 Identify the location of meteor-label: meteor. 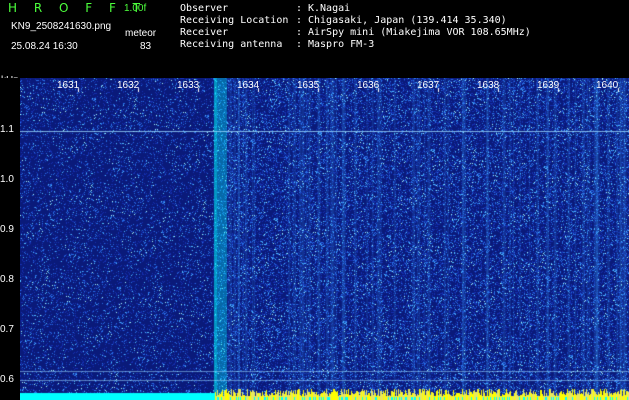
(141, 33).